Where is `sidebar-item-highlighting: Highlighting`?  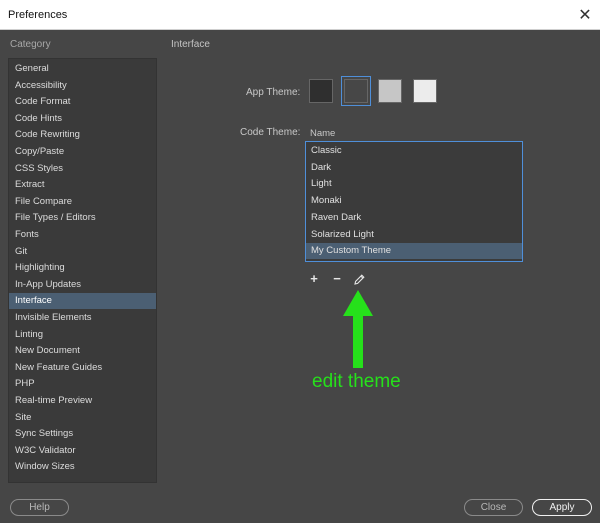
sidebar-item-highlighting: Highlighting is located at coordinates (82, 268).